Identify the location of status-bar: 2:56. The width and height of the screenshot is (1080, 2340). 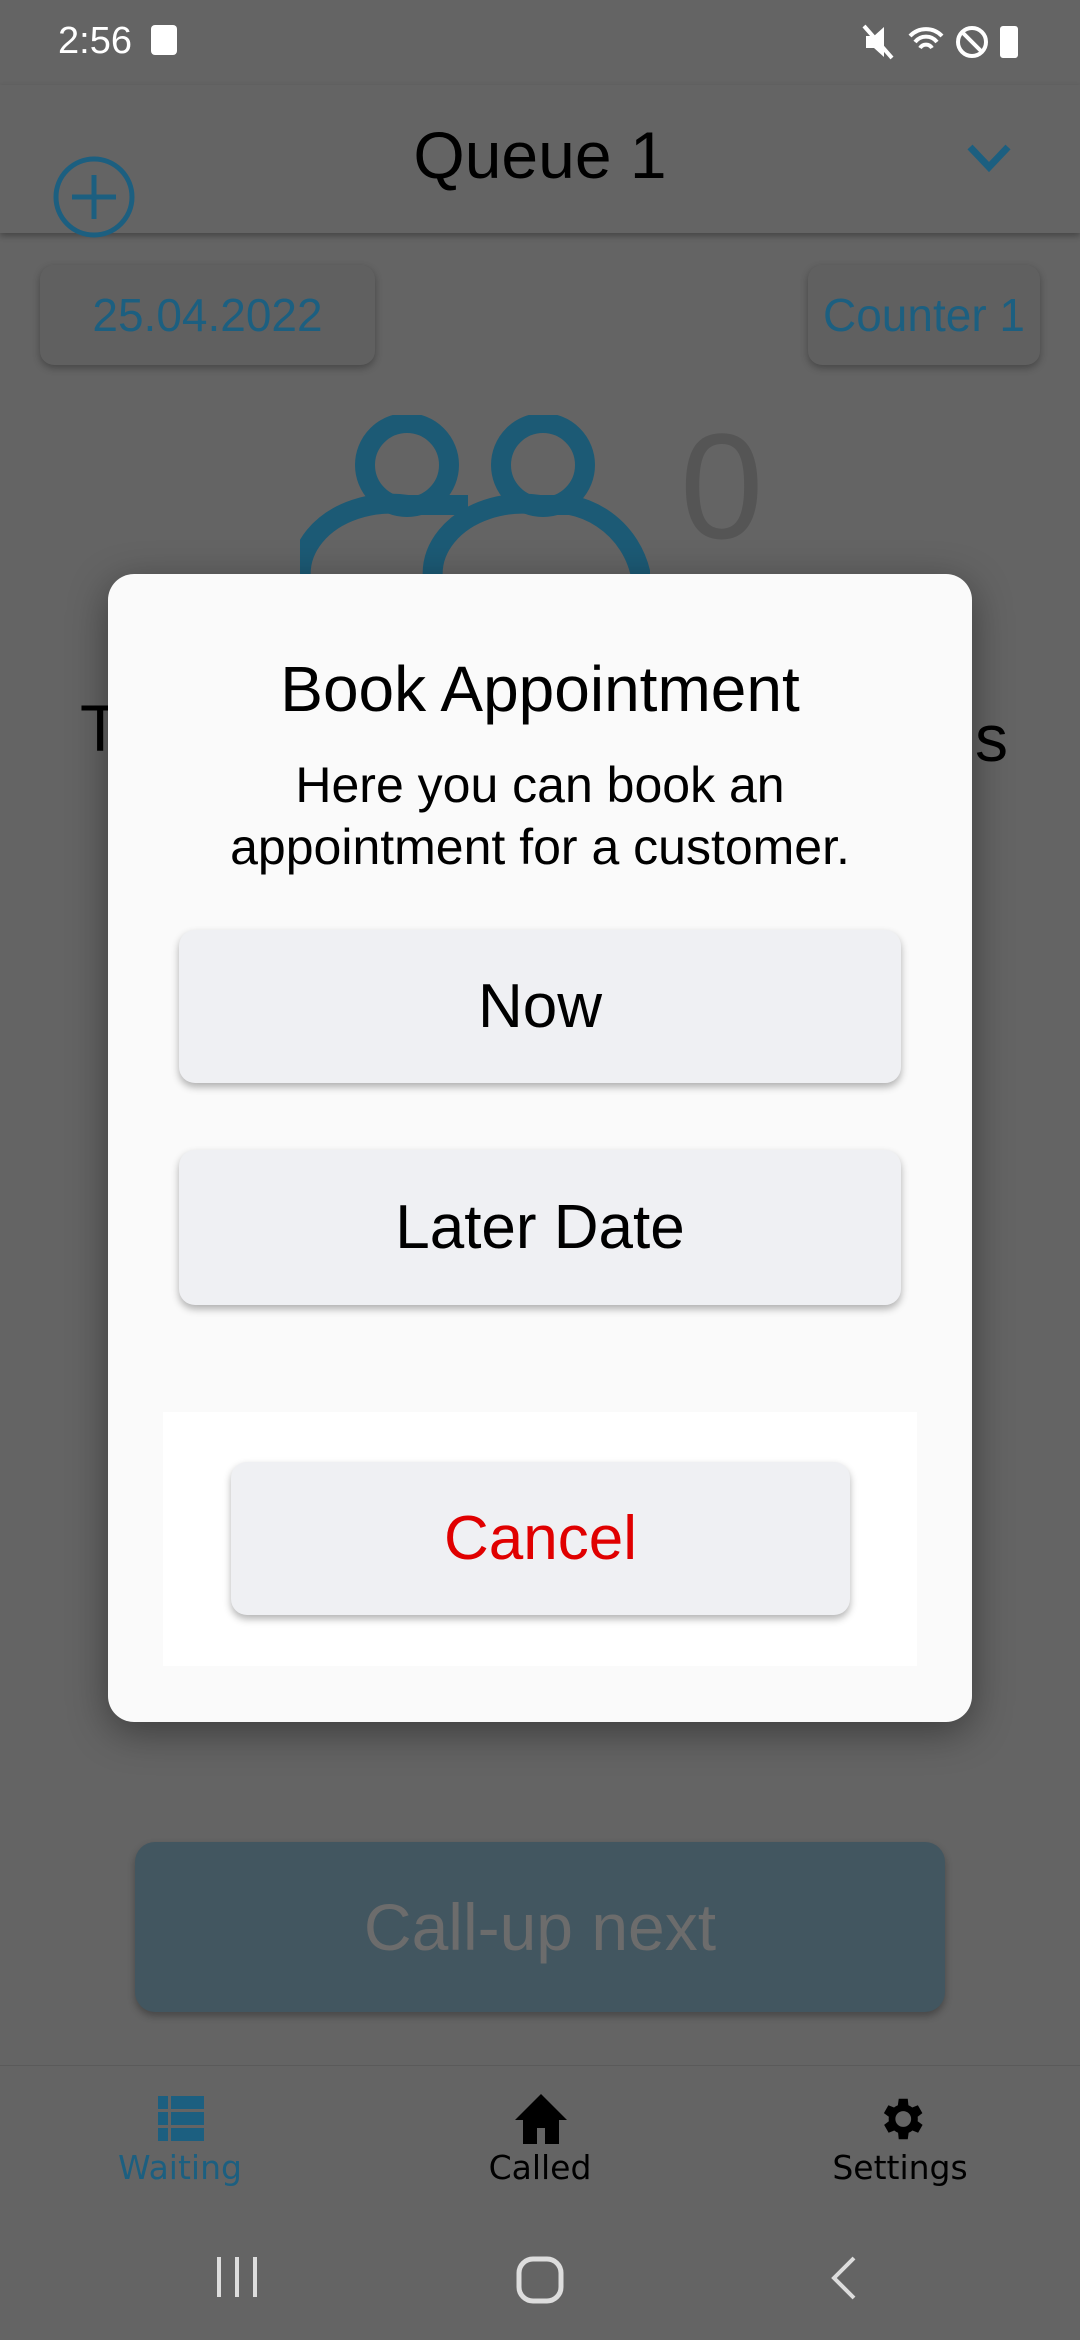
(540, 42).